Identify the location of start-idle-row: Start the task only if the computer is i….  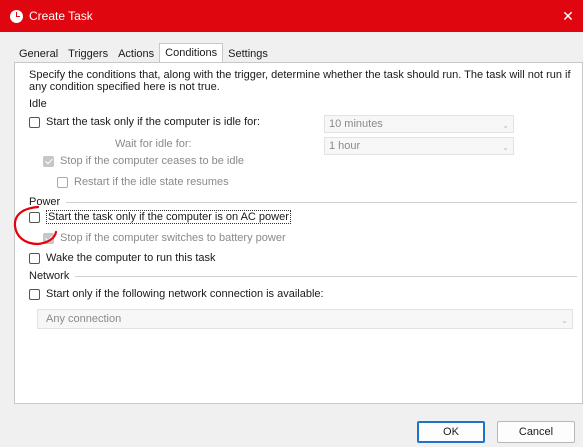
(144, 122).